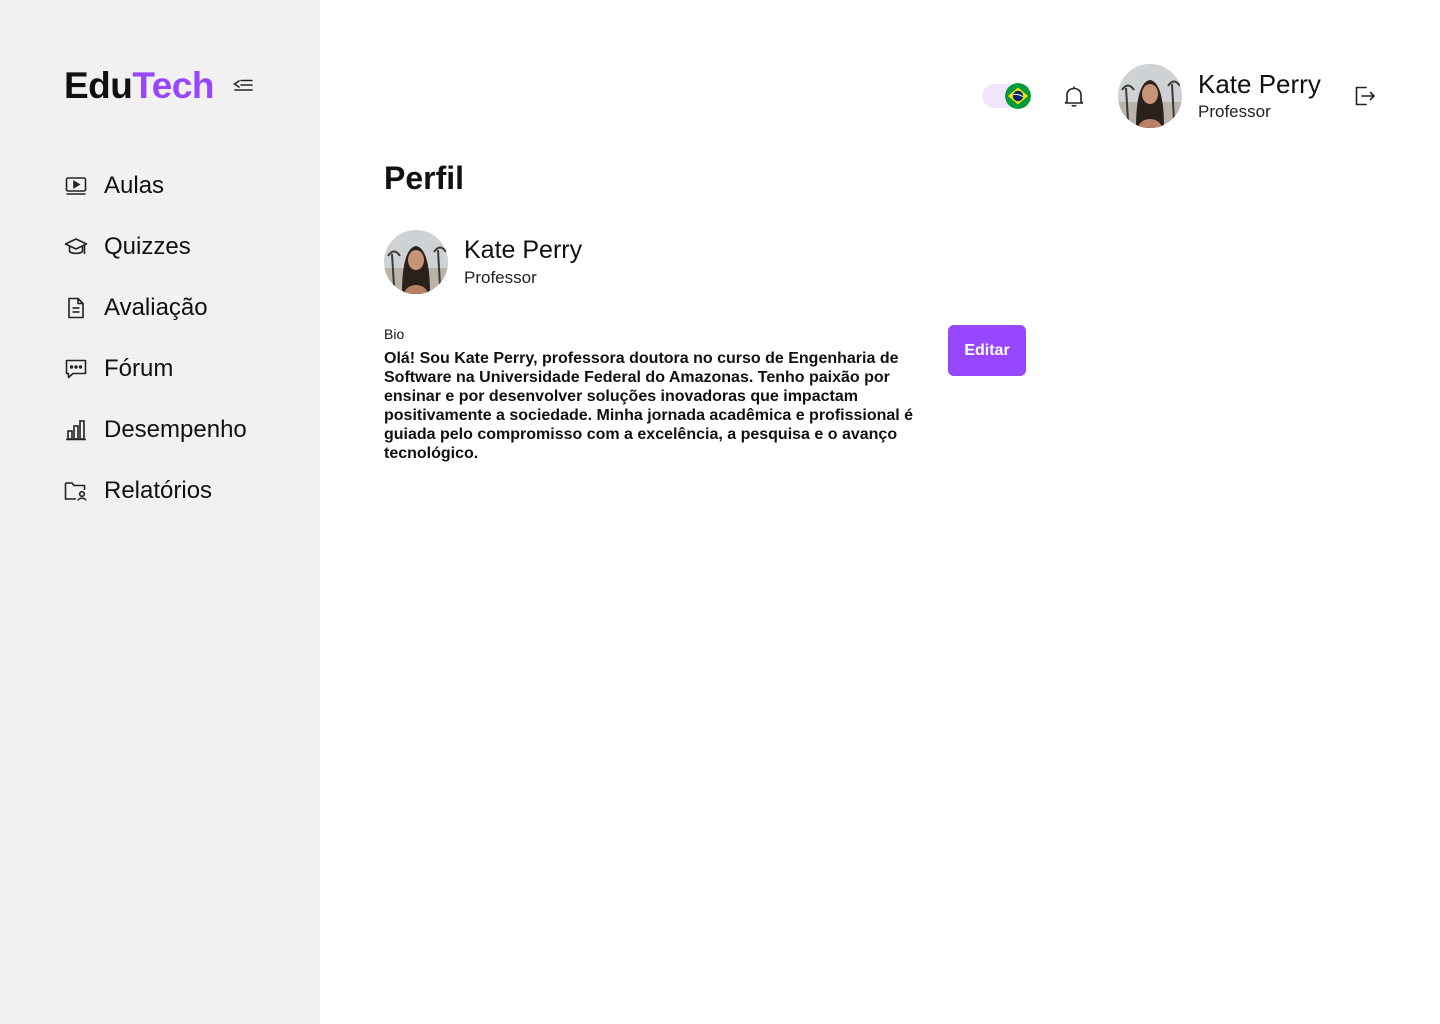 This screenshot has height=1024, width=1440. What do you see at coordinates (1018, 96) in the screenshot?
I see `brazil-flag-icon` at bounding box center [1018, 96].